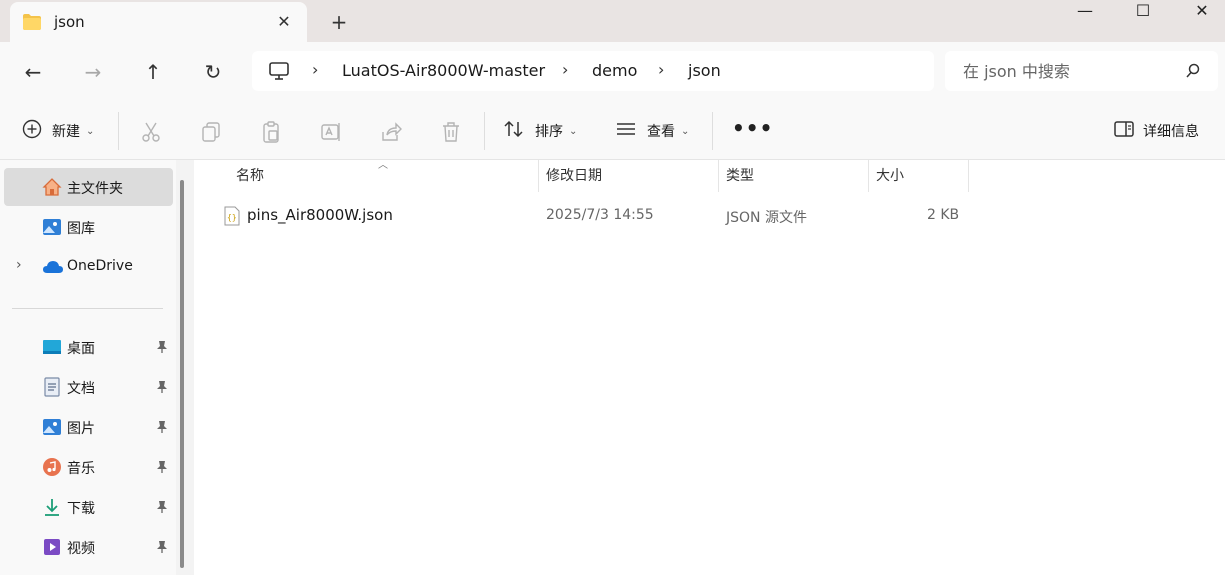 The height and width of the screenshot is (575, 1225). What do you see at coordinates (211, 132) in the screenshot?
I see `copy-icon` at bounding box center [211, 132].